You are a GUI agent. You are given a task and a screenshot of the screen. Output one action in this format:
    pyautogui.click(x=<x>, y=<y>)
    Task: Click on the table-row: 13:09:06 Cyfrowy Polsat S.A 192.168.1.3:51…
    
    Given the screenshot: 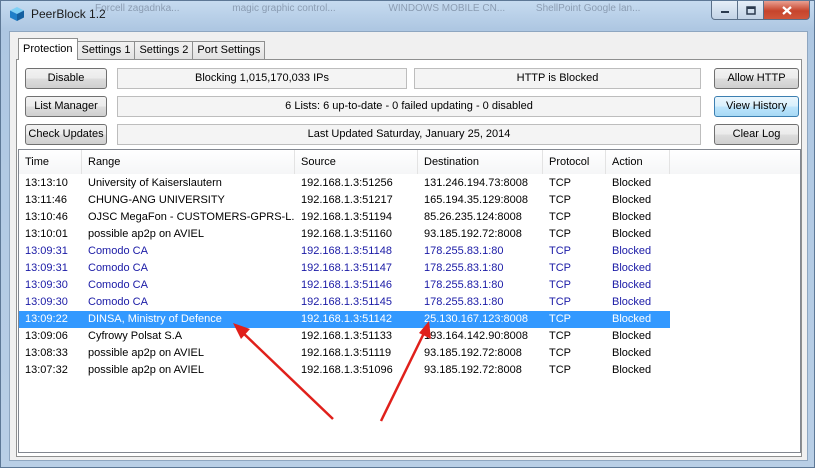 What is the action you would take?
    pyautogui.click(x=344, y=336)
    